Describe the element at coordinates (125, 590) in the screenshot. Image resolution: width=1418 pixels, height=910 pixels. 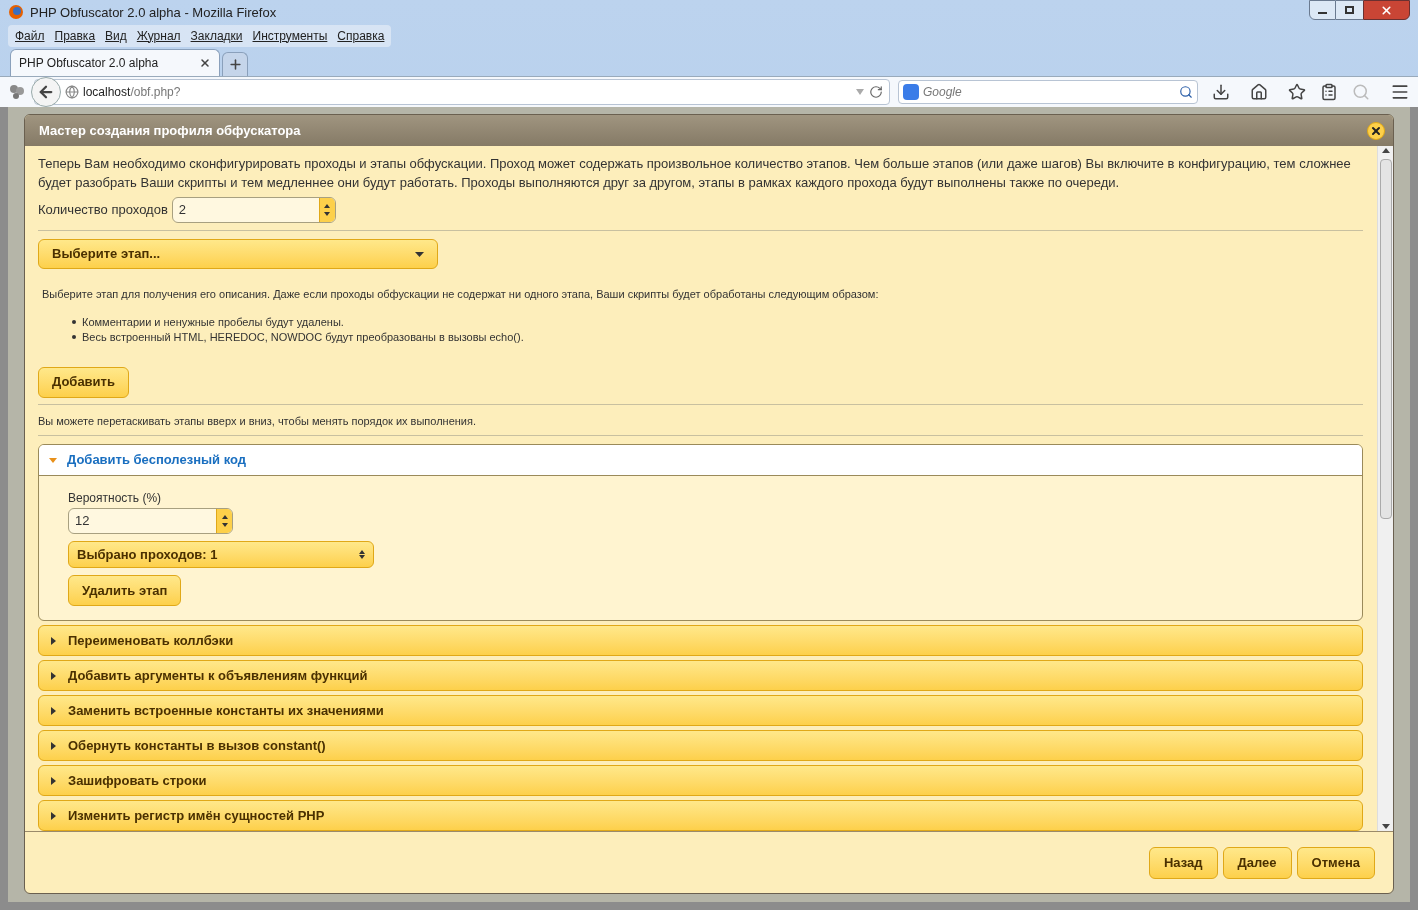
I see `remove-stage-button: Удалить этап` at that location.